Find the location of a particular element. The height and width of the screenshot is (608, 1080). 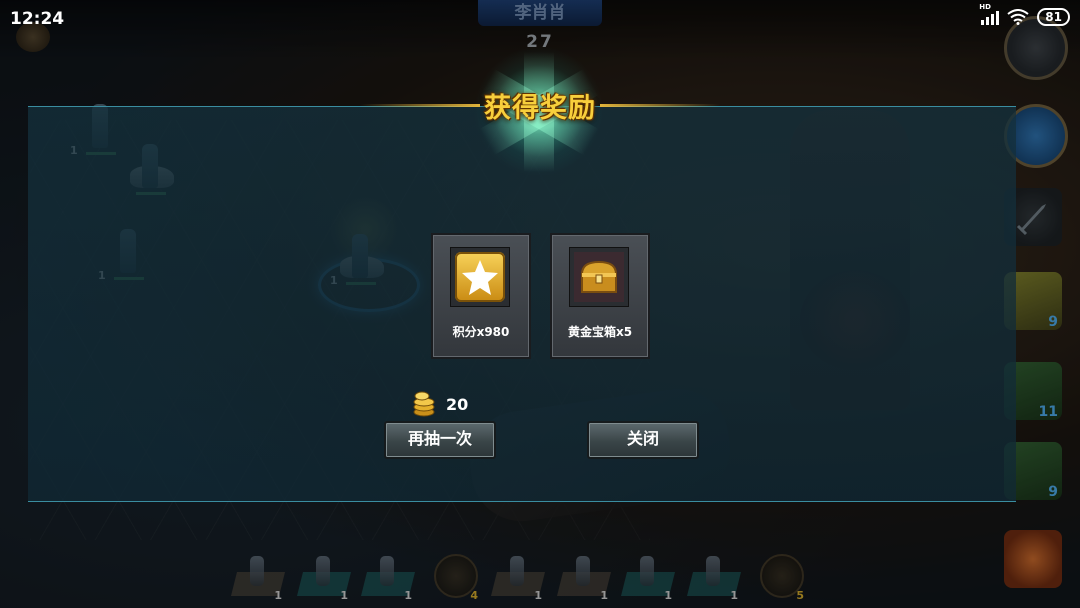

gold-coins-icon is located at coordinates (424, 404).